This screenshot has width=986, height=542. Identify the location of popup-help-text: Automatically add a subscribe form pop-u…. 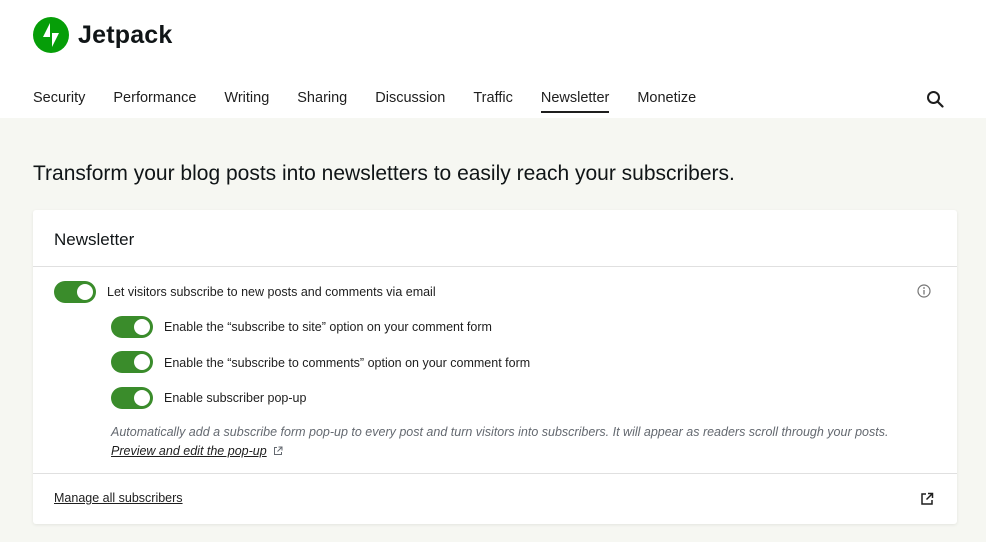
(511, 442).